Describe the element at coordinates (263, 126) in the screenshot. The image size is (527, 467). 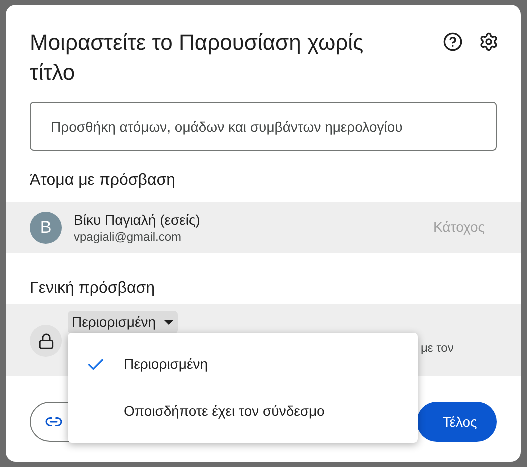
I see `add-people-field: Προσθήκη ατόμων, ομάδων και συμβάντων ημερολογίου` at that location.